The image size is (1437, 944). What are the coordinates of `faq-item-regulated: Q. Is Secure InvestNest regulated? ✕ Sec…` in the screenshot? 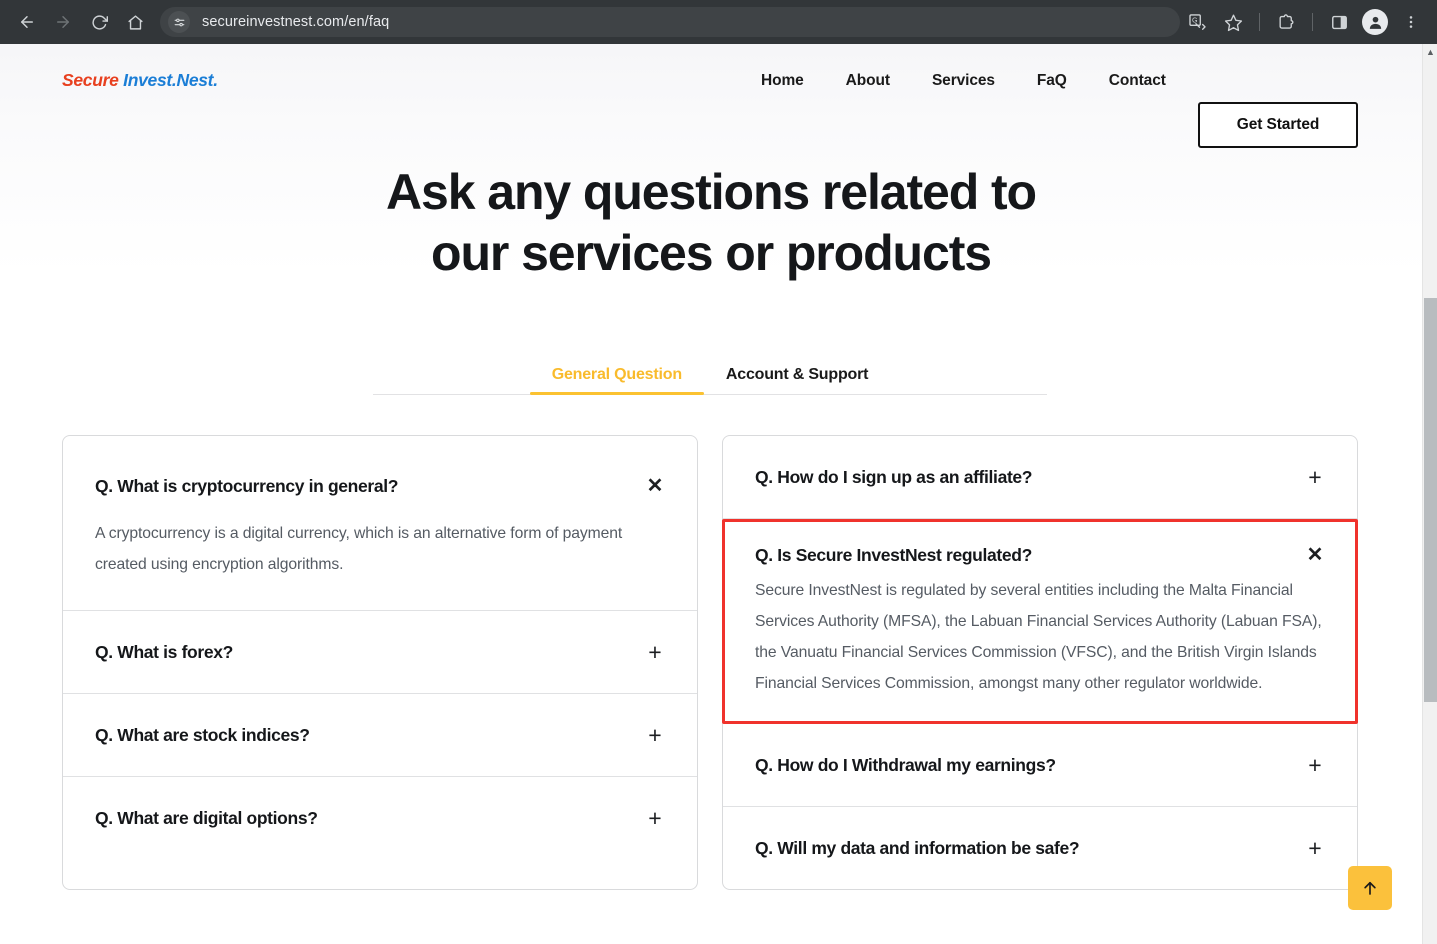 It's located at (1040, 622).